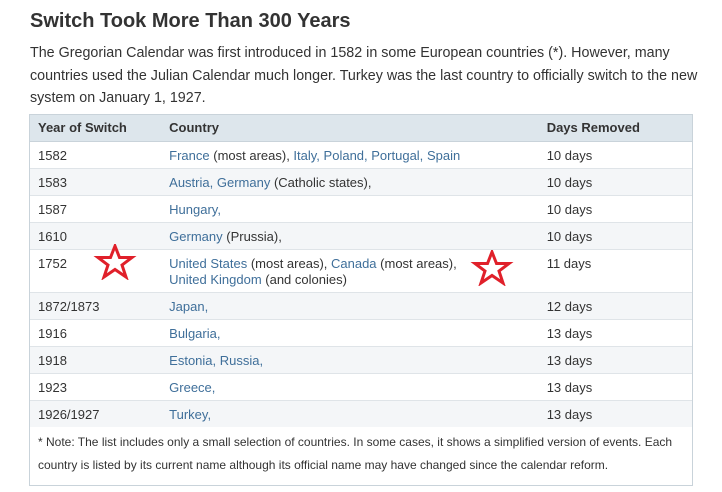  I want to click on page-title: Switch Took More Than 300 Years, so click(190, 21).